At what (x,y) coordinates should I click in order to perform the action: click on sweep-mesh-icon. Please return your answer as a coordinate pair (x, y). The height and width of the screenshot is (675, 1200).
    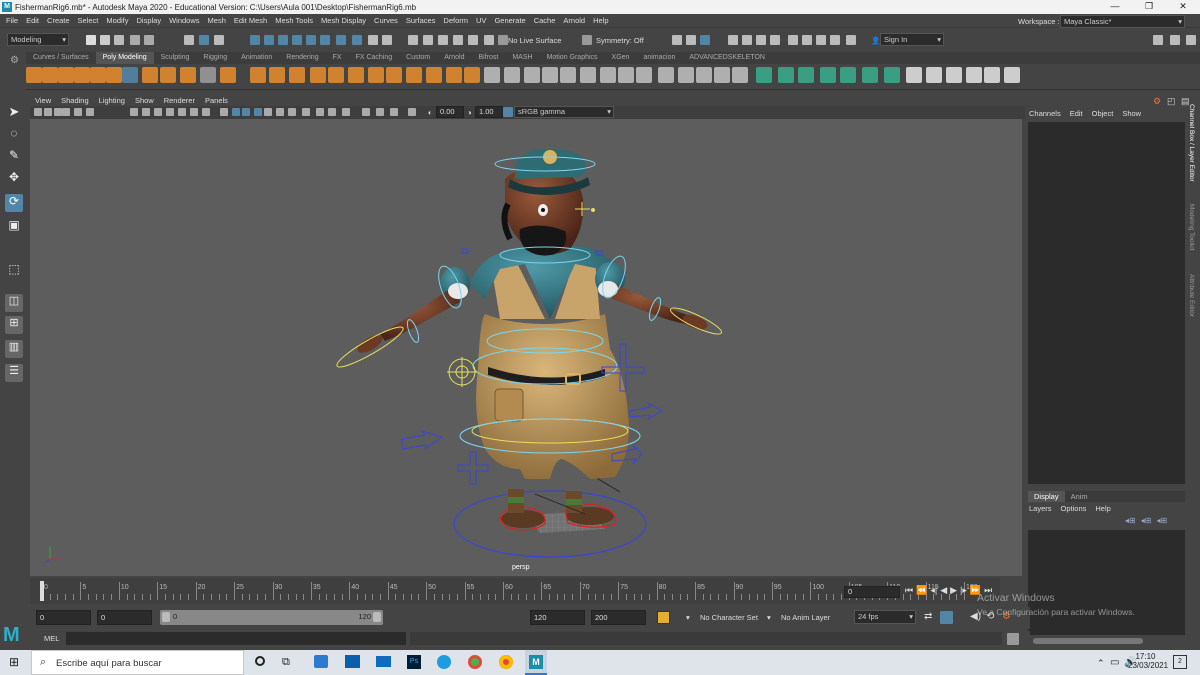
    Looking at the image, I should click on (188, 75).